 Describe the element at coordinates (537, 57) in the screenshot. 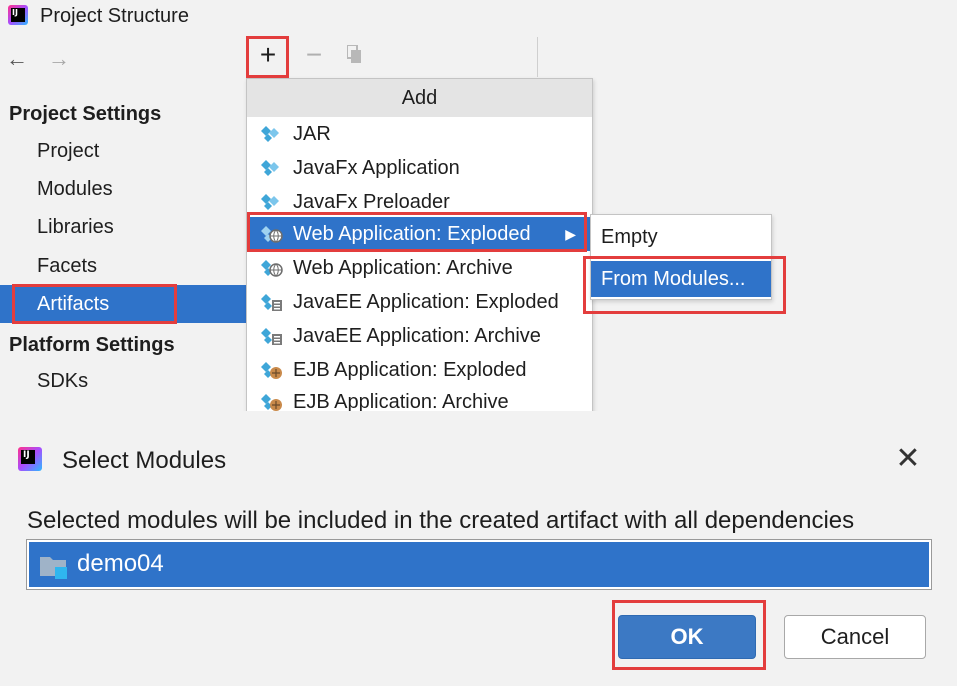

I see `toolbar-divider` at that location.